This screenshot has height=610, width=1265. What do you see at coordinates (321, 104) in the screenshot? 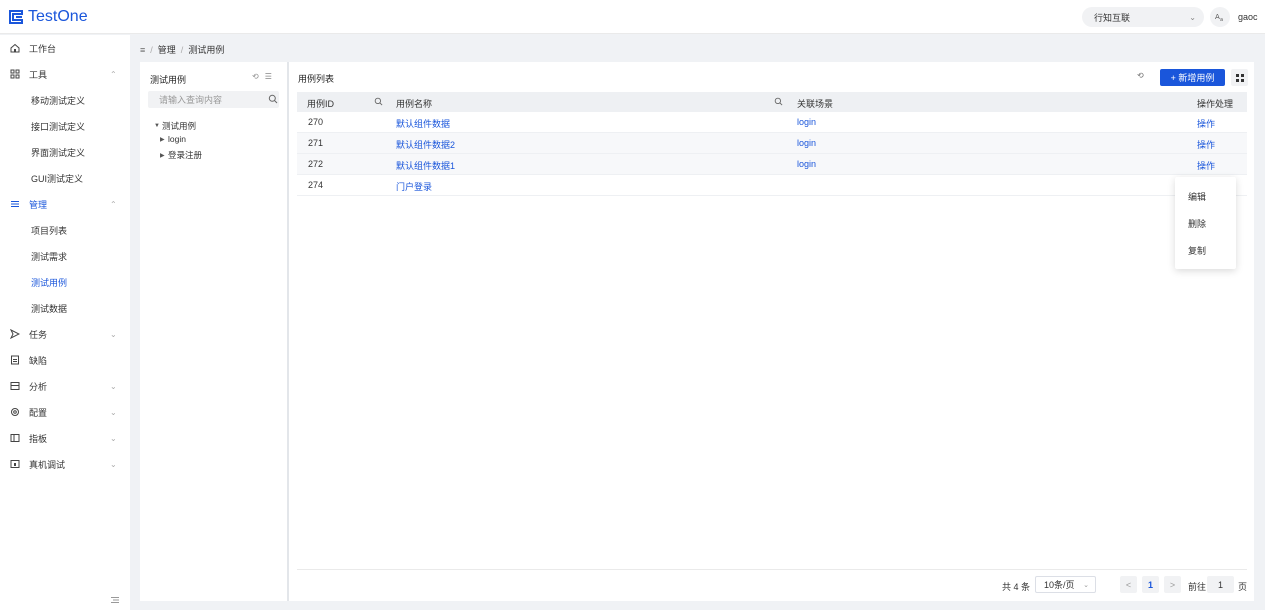
I see `column-header-id: 用例ID` at bounding box center [321, 104].